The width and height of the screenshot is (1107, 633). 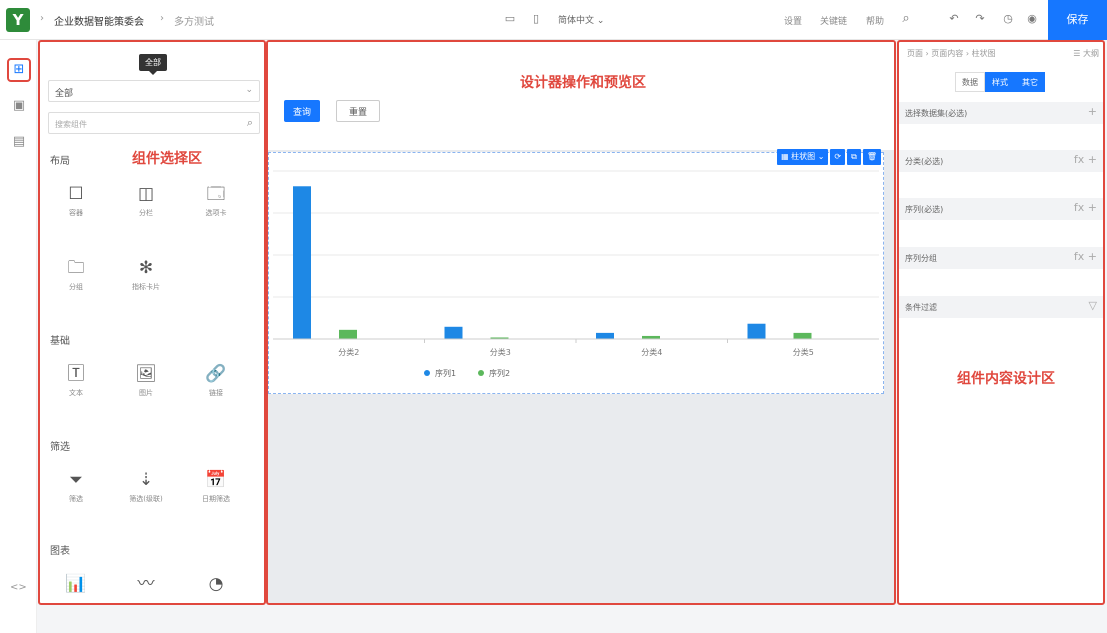 What do you see at coordinates (76, 499) in the screenshot?
I see `component-label: 筛选` at bounding box center [76, 499].